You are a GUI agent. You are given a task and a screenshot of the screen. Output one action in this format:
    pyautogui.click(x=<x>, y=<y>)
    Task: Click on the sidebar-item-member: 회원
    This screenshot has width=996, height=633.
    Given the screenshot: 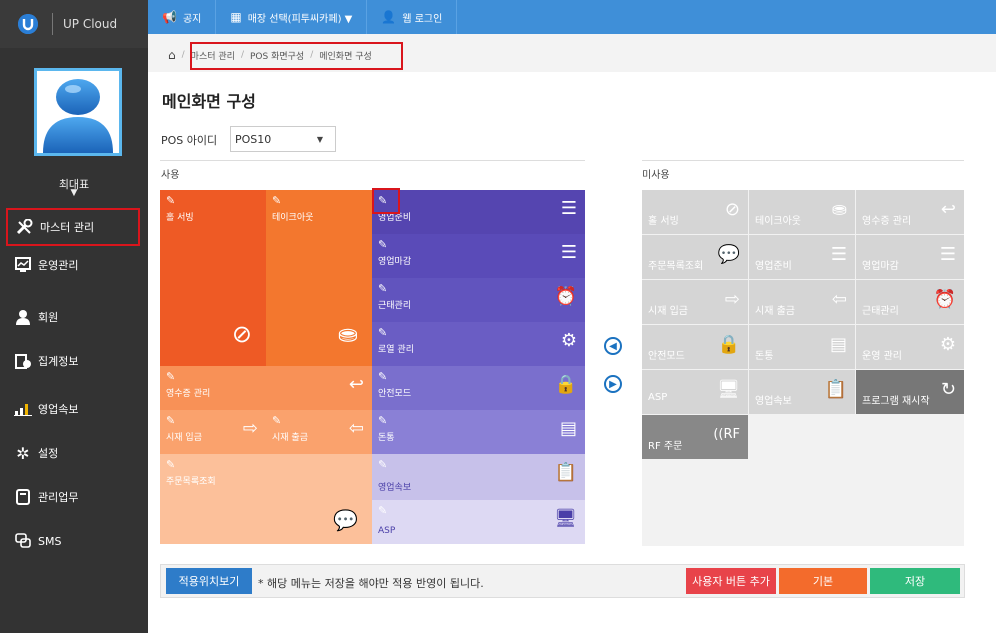 What is the action you would take?
    pyautogui.click(x=73, y=317)
    